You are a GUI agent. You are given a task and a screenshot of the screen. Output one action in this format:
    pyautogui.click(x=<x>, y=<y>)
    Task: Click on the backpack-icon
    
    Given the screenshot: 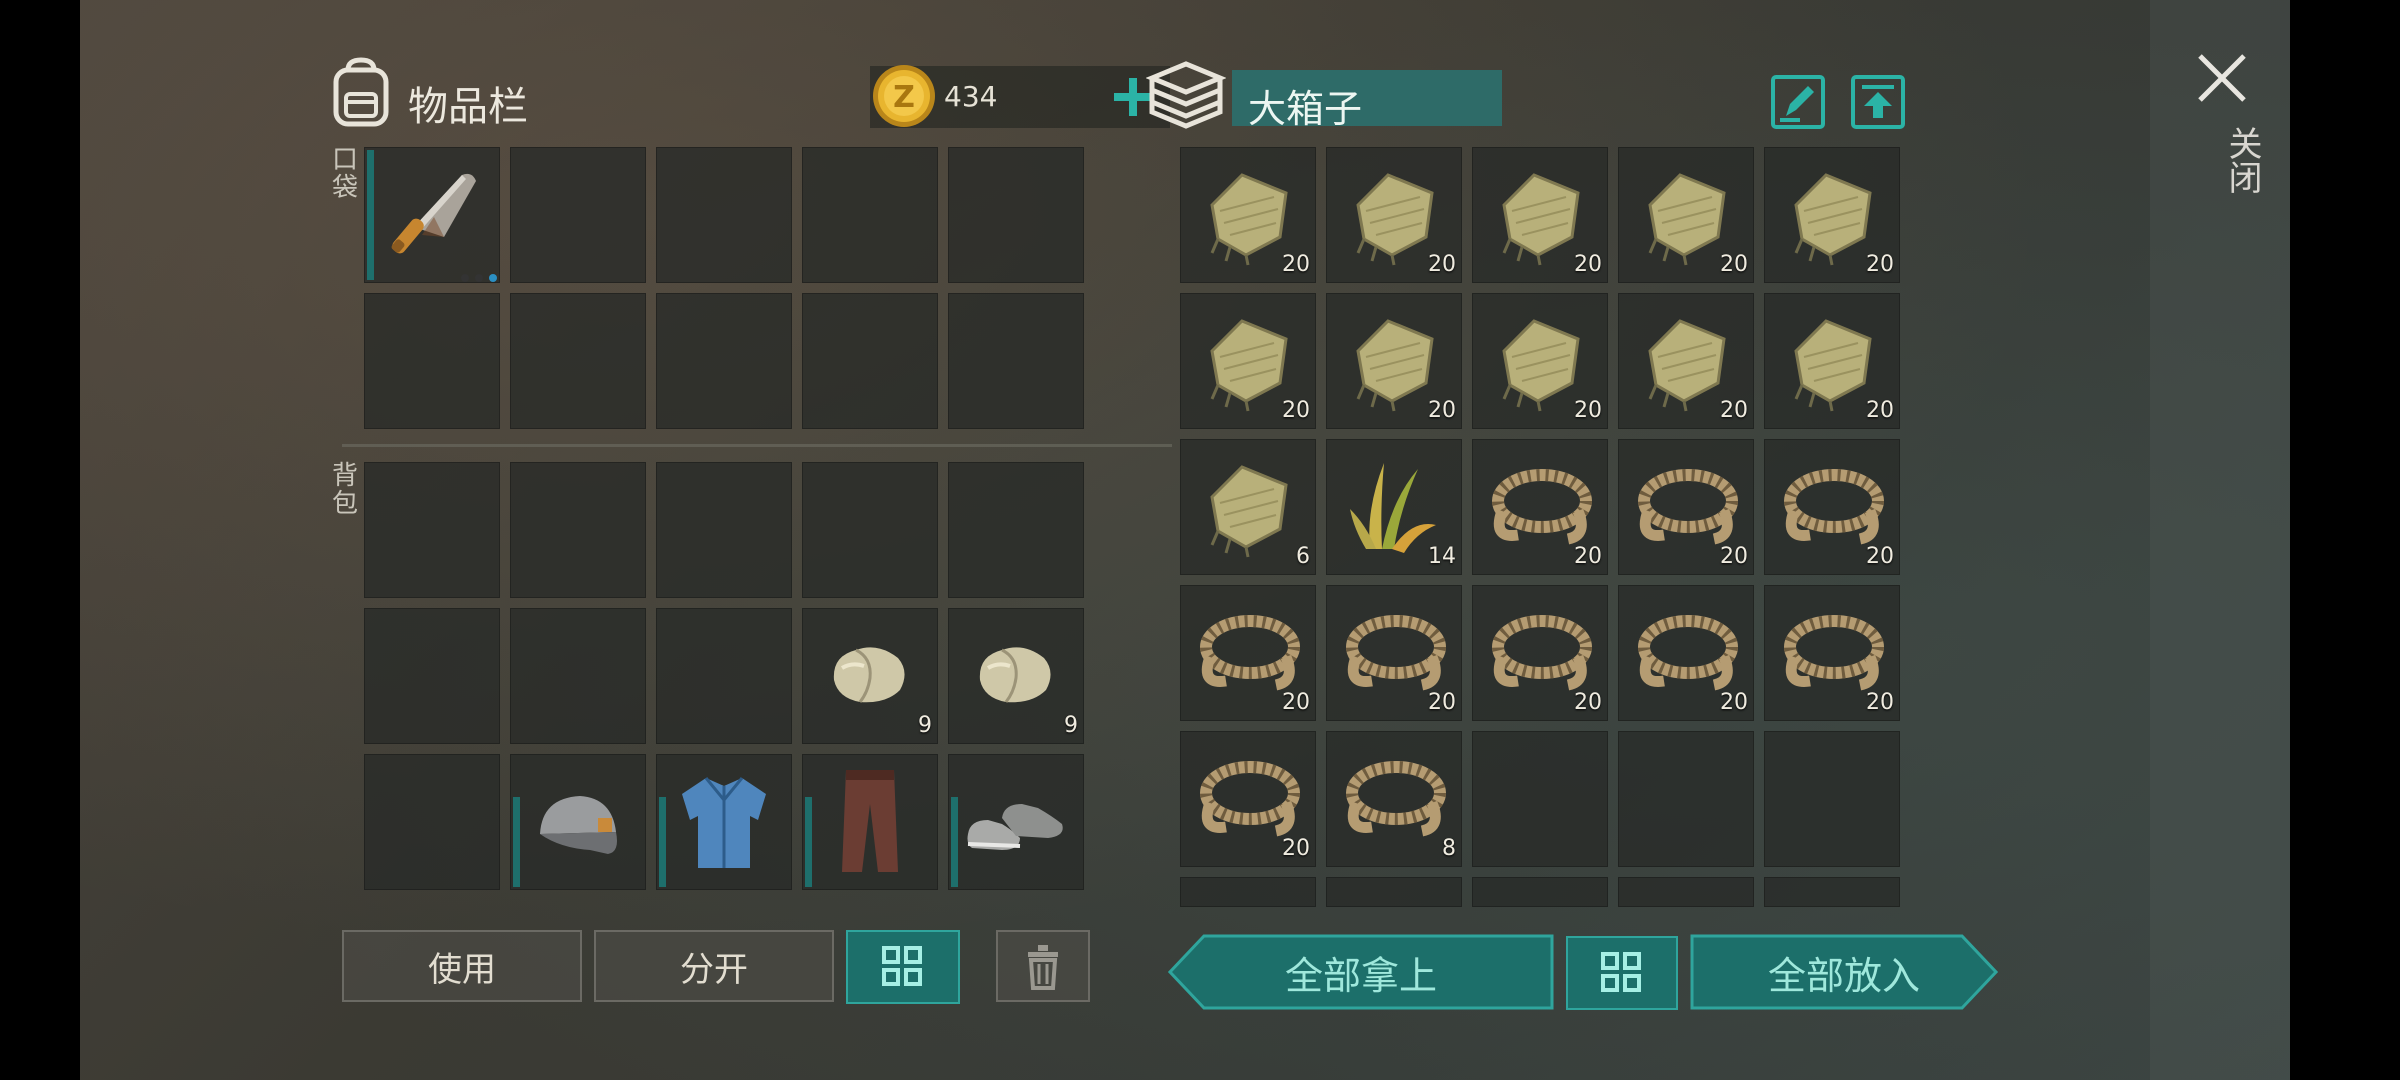 What is the action you would take?
    pyautogui.click(x=361, y=92)
    